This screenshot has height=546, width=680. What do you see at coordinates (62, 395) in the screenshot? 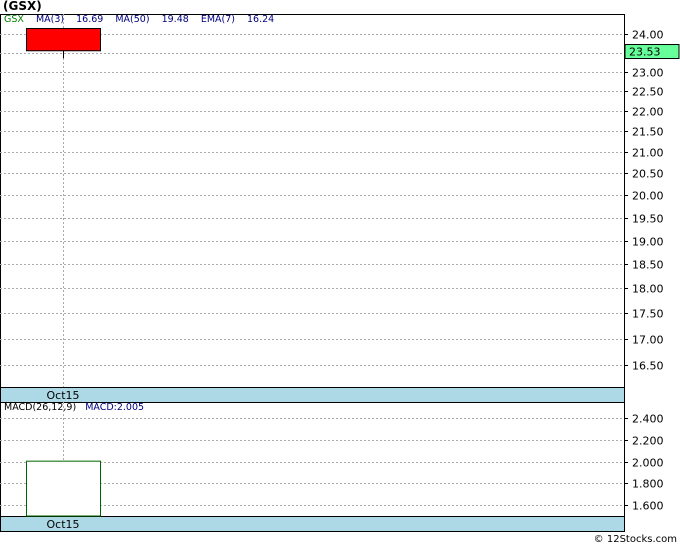
I see `price-xtick-label: Oct15` at bounding box center [62, 395].